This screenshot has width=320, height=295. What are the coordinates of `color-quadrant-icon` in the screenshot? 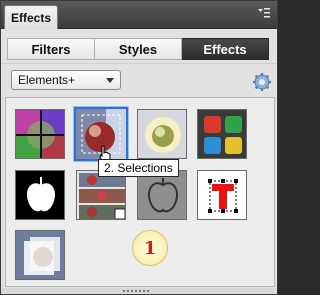 It's located at (40, 134).